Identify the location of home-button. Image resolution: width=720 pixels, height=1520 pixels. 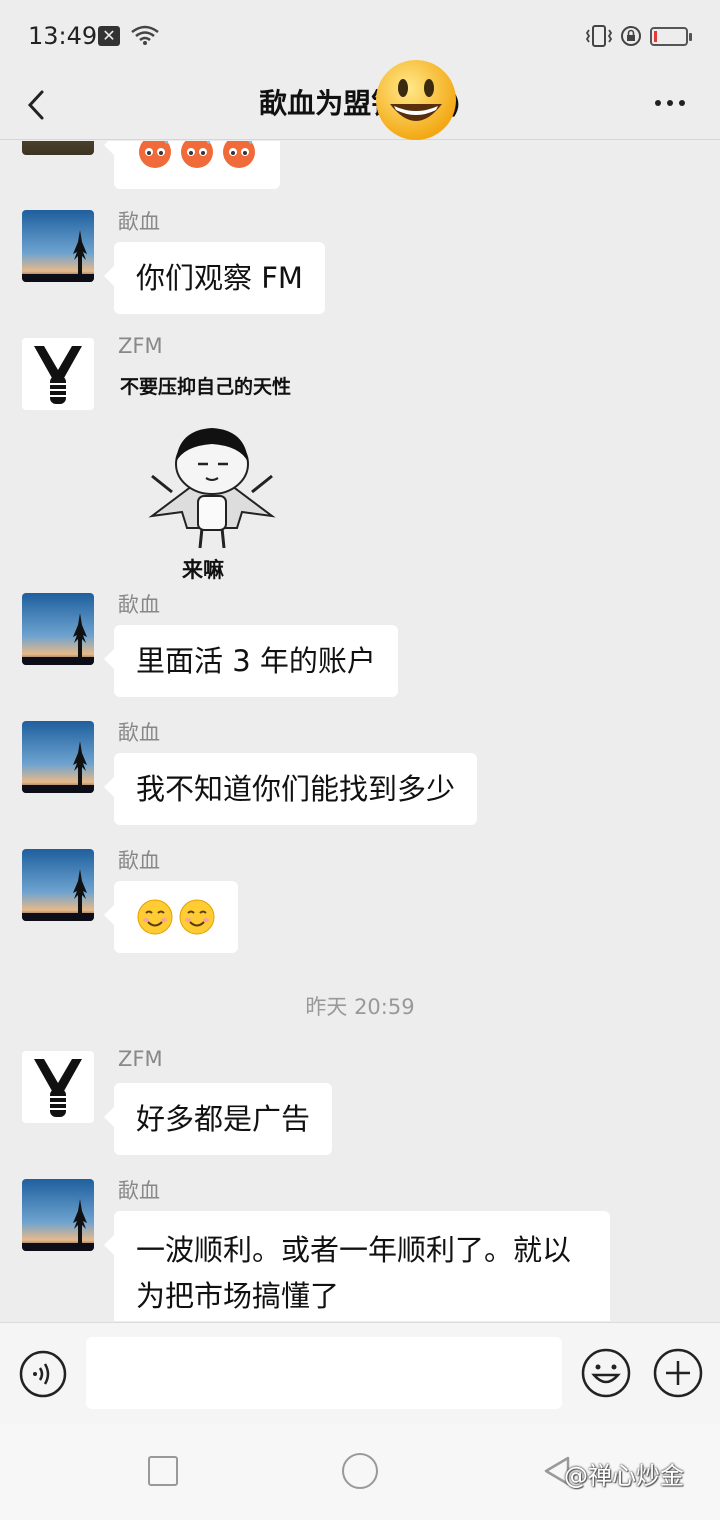
(360, 1471).